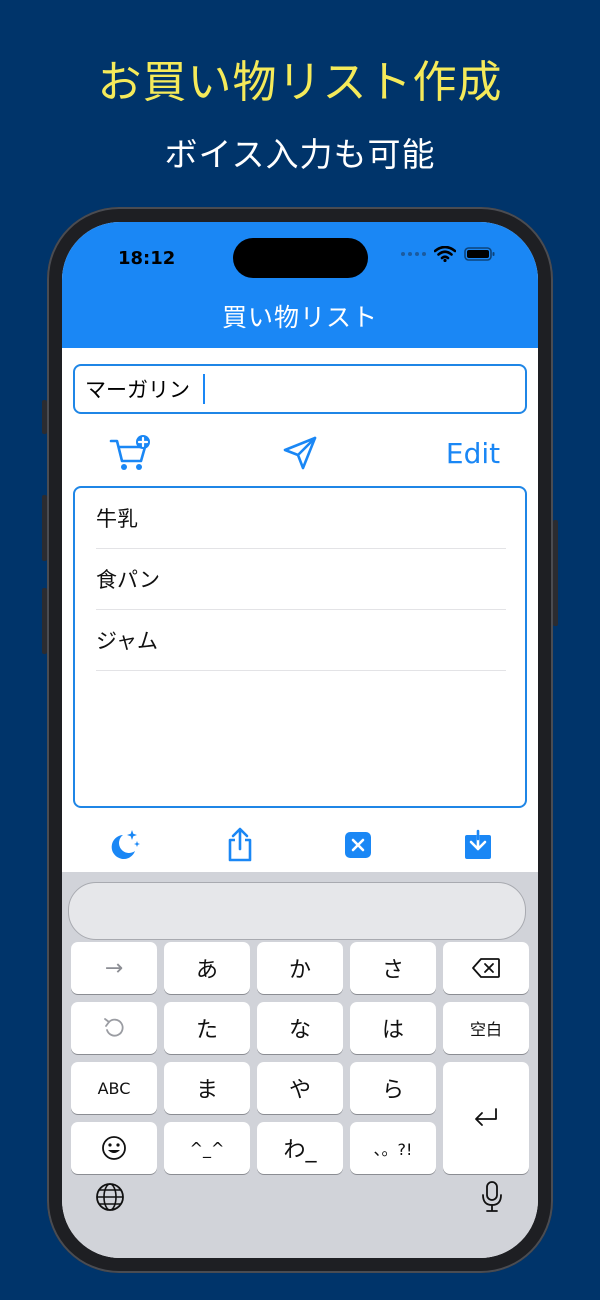  I want to click on key-label: ^_^, so click(207, 1148).